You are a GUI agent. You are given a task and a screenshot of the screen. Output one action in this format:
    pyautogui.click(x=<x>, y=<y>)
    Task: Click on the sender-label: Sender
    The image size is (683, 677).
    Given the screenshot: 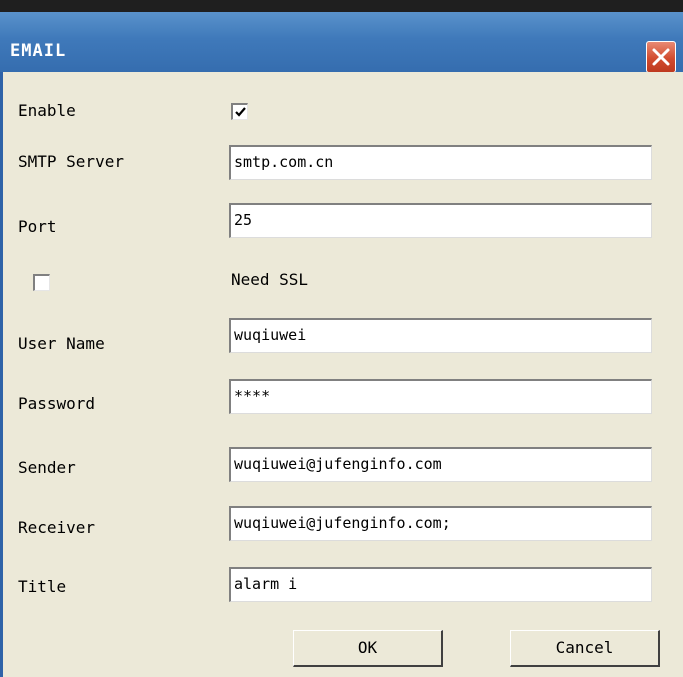 What is the action you would take?
    pyautogui.click(x=47, y=467)
    